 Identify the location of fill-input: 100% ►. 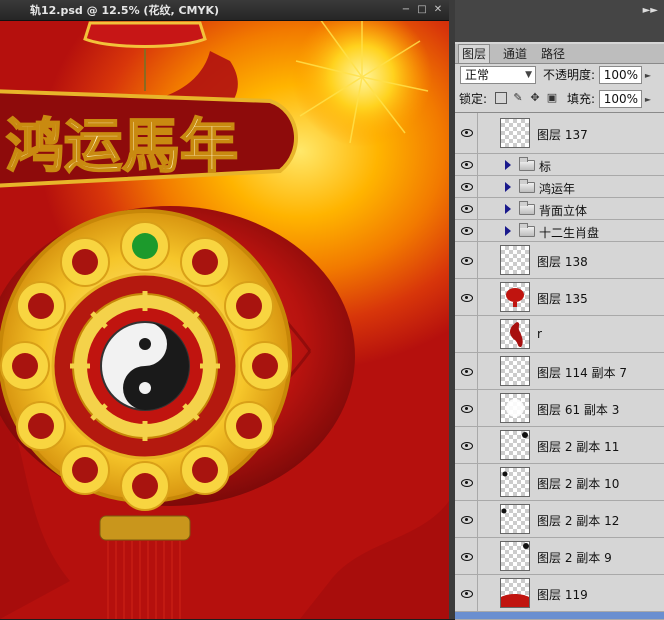
(625, 99).